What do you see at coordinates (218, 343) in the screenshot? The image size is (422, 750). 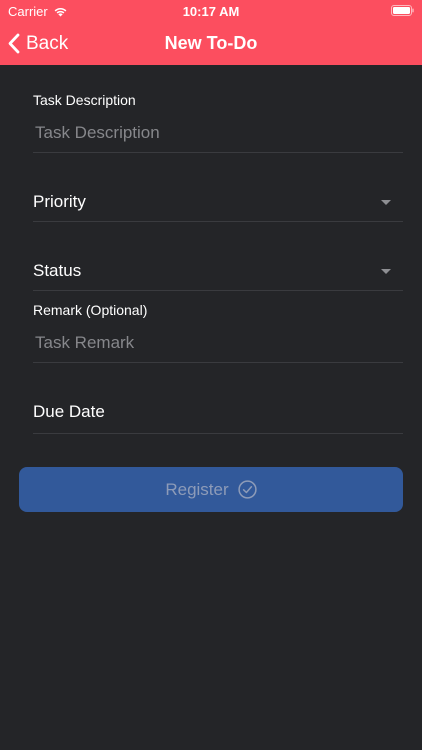 I see `remark-input` at bounding box center [218, 343].